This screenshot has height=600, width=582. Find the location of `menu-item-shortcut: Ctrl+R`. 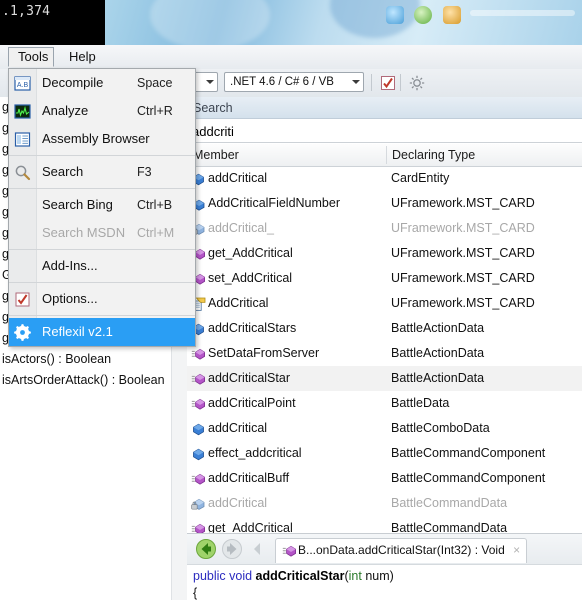

menu-item-shortcut: Ctrl+R is located at coordinates (155, 111).